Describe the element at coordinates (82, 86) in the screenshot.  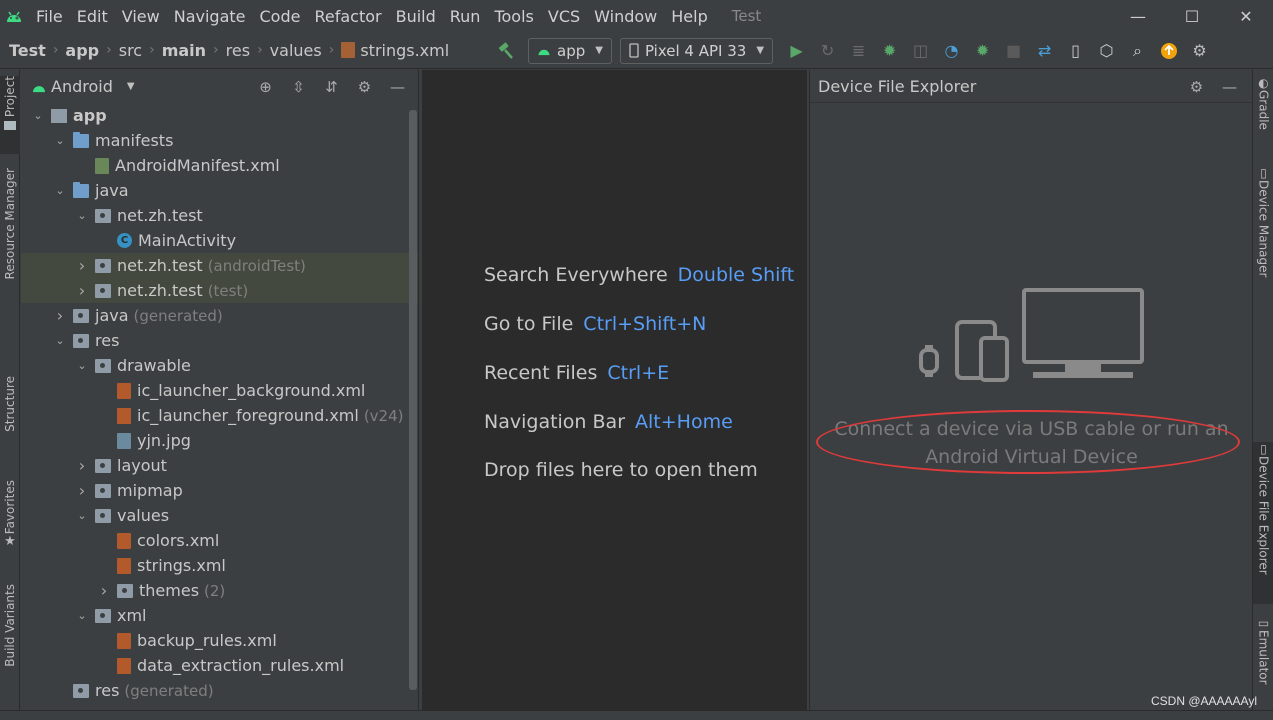
I see `project-view-selector: Android` at that location.